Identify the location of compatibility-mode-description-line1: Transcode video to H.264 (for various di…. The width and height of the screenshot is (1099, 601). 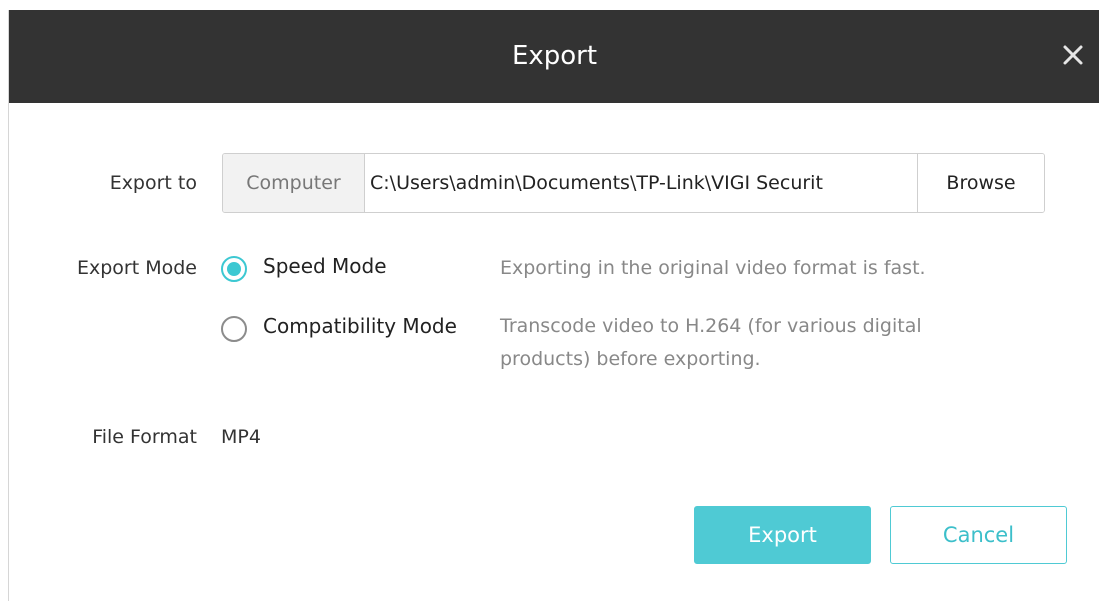
(711, 326).